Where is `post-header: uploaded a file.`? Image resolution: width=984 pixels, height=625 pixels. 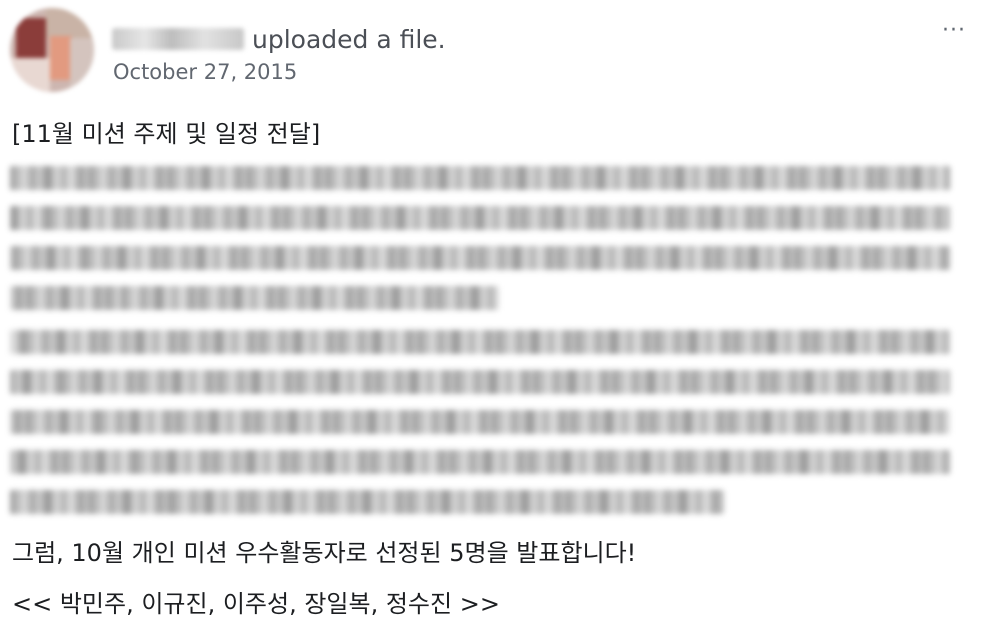 post-header: uploaded a file. is located at coordinates (279, 39).